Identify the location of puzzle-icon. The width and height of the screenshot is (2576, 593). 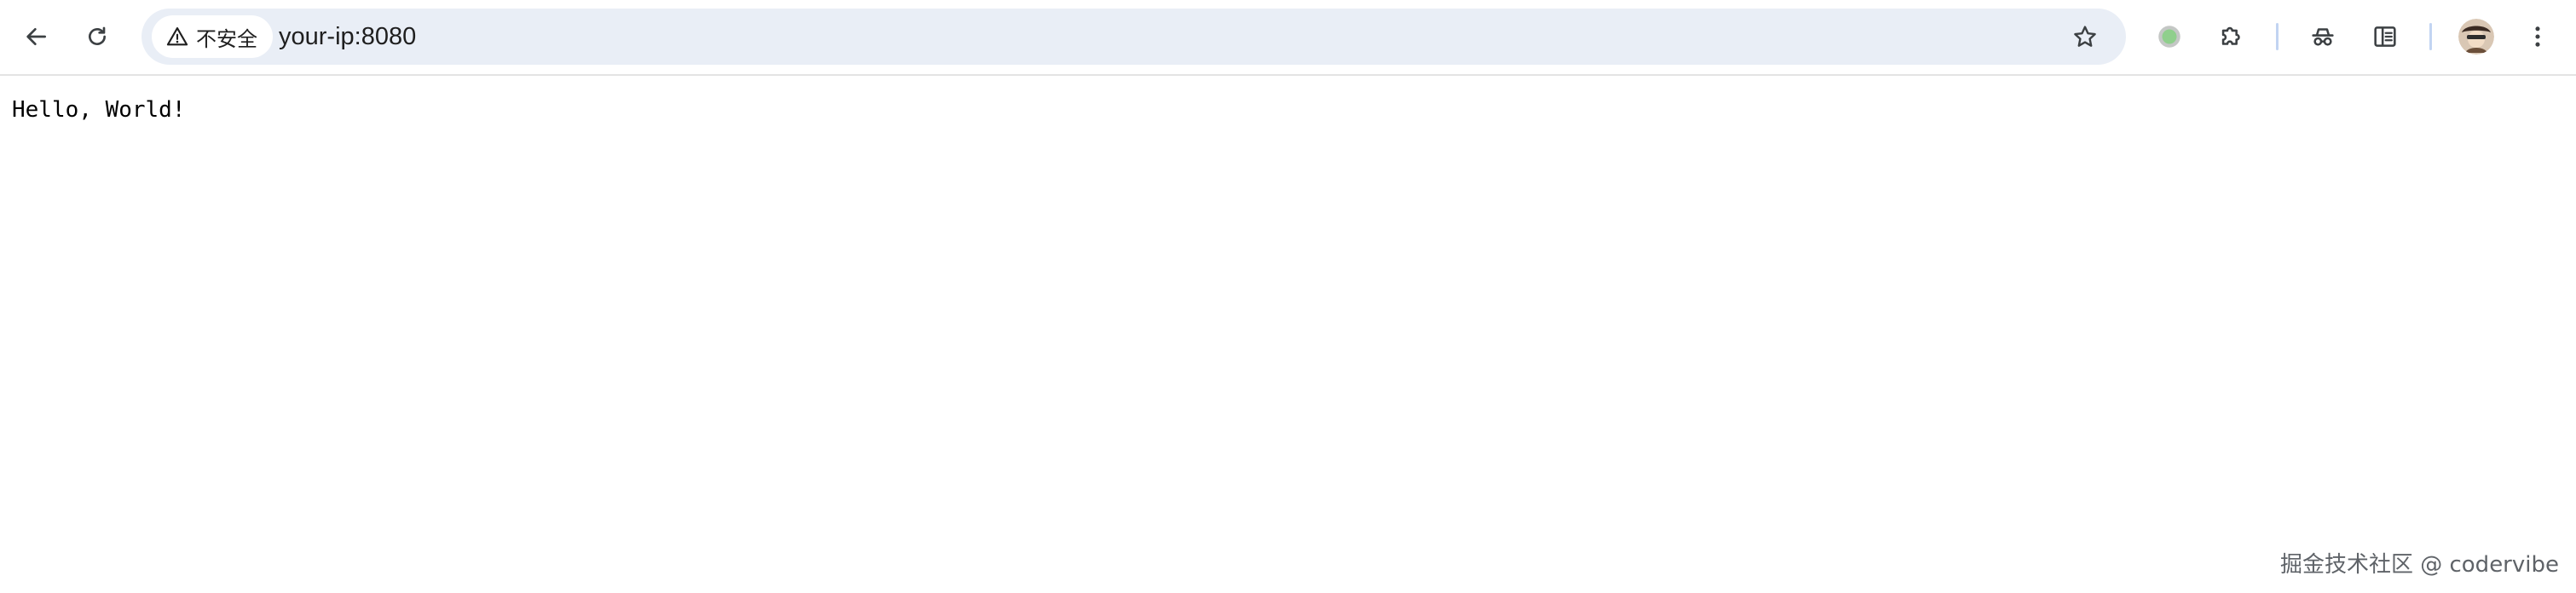
(2230, 35).